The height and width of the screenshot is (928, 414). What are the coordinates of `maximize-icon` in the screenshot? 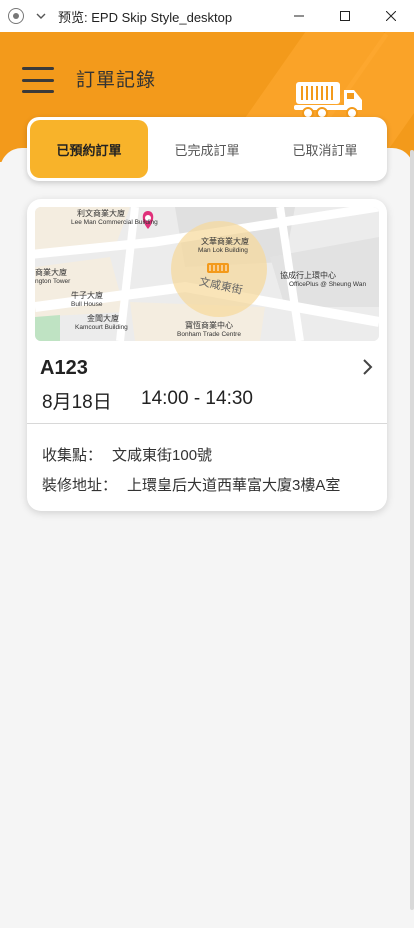 It's located at (345, 16).